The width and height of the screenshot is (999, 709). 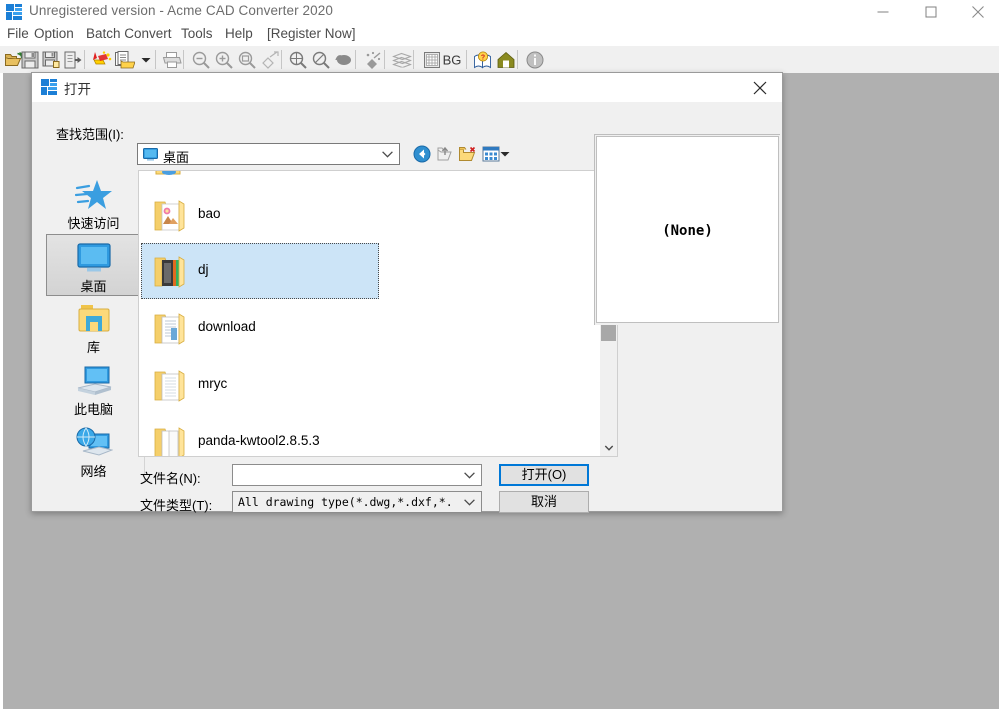 What do you see at coordinates (101, 59) in the screenshot?
I see `batch-convert-button` at bounding box center [101, 59].